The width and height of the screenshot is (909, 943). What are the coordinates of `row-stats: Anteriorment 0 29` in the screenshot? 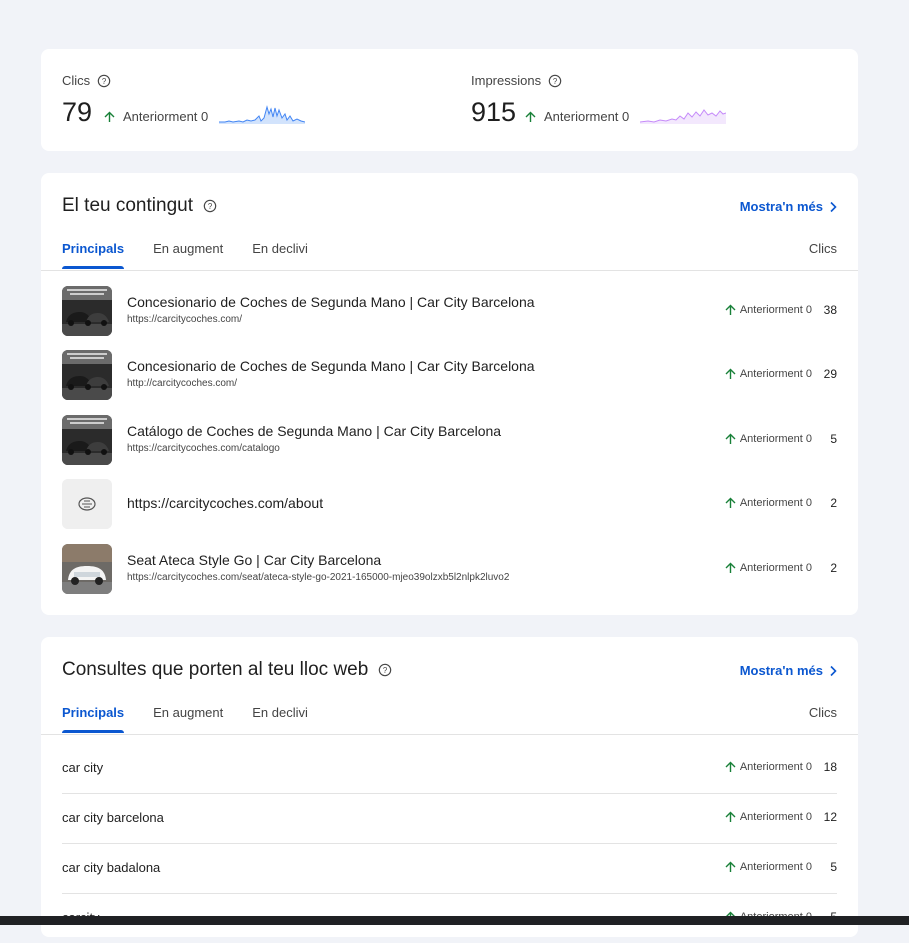 It's located at (781, 374).